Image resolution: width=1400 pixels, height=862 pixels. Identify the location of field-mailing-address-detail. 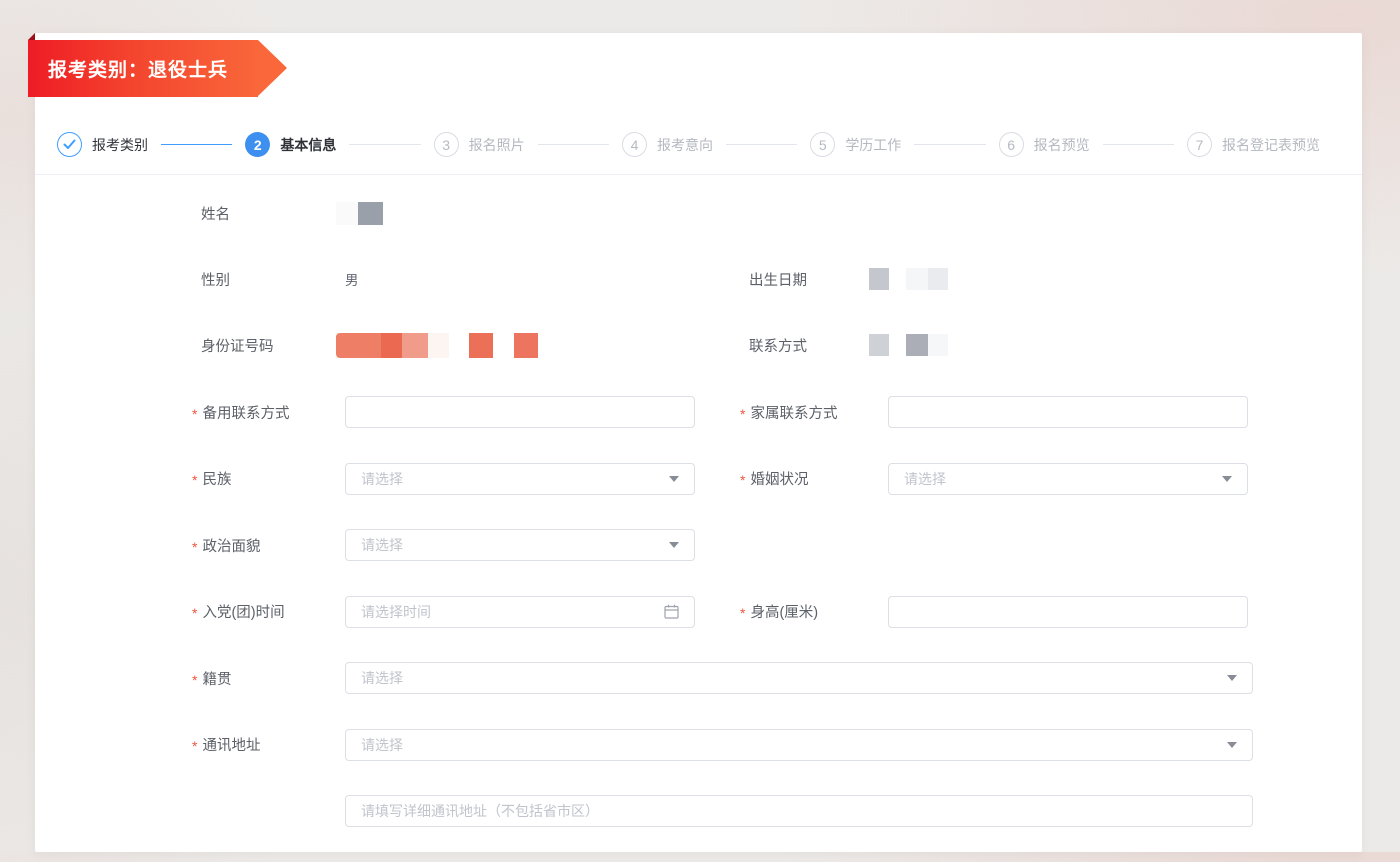
(777, 811).